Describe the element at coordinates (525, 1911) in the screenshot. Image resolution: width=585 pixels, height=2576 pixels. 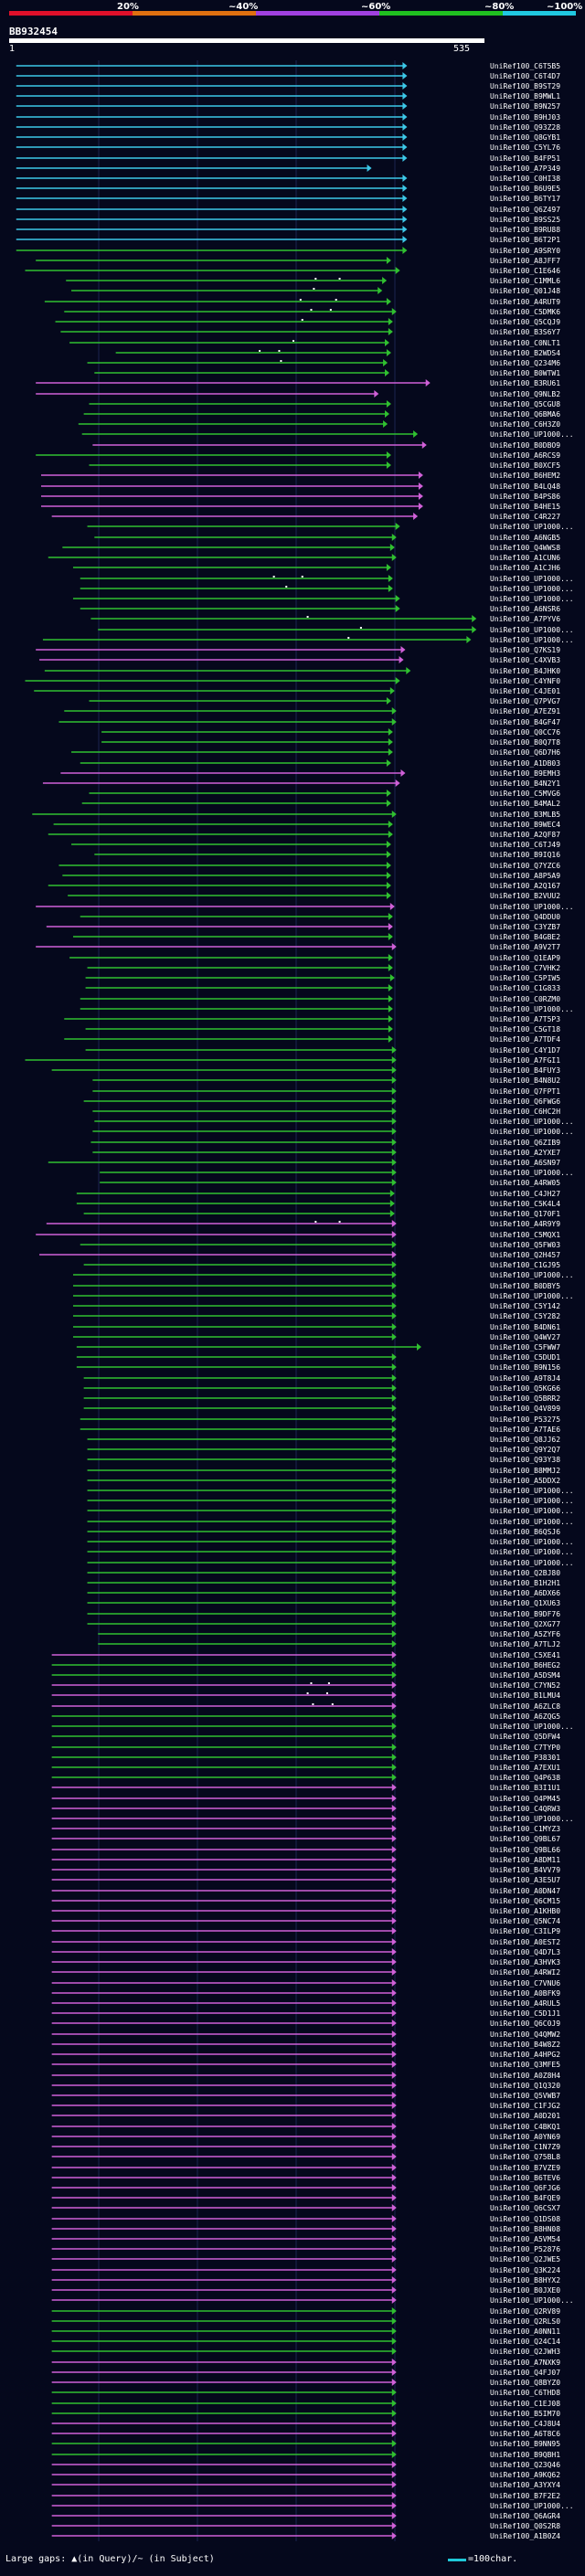
I see `hit-label: UniRef100_A1KHB0` at that location.